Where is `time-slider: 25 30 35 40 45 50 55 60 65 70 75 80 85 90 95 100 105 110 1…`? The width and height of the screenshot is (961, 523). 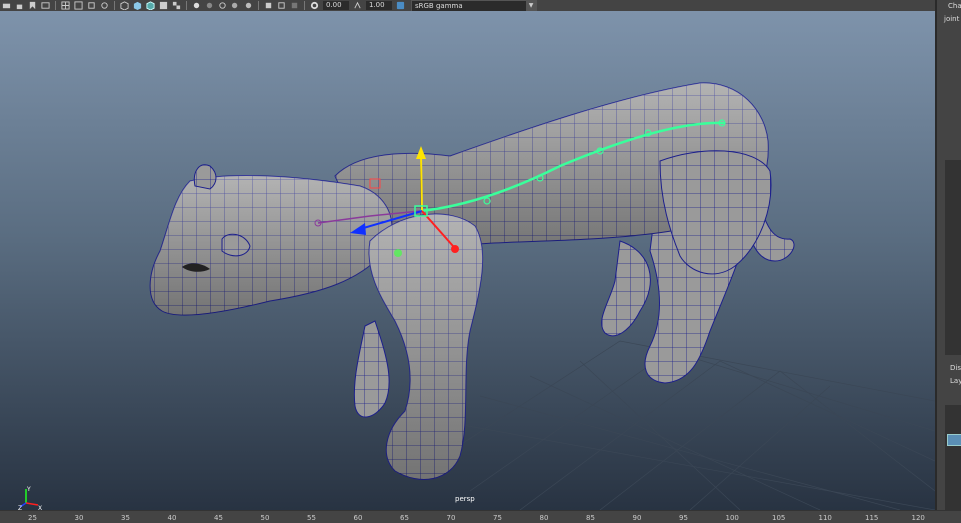
time-slider: 25 30 35 40 45 50 55 60 65 70 75 80 85 90 95 100 105 110 1… is located at coordinates (480, 516).